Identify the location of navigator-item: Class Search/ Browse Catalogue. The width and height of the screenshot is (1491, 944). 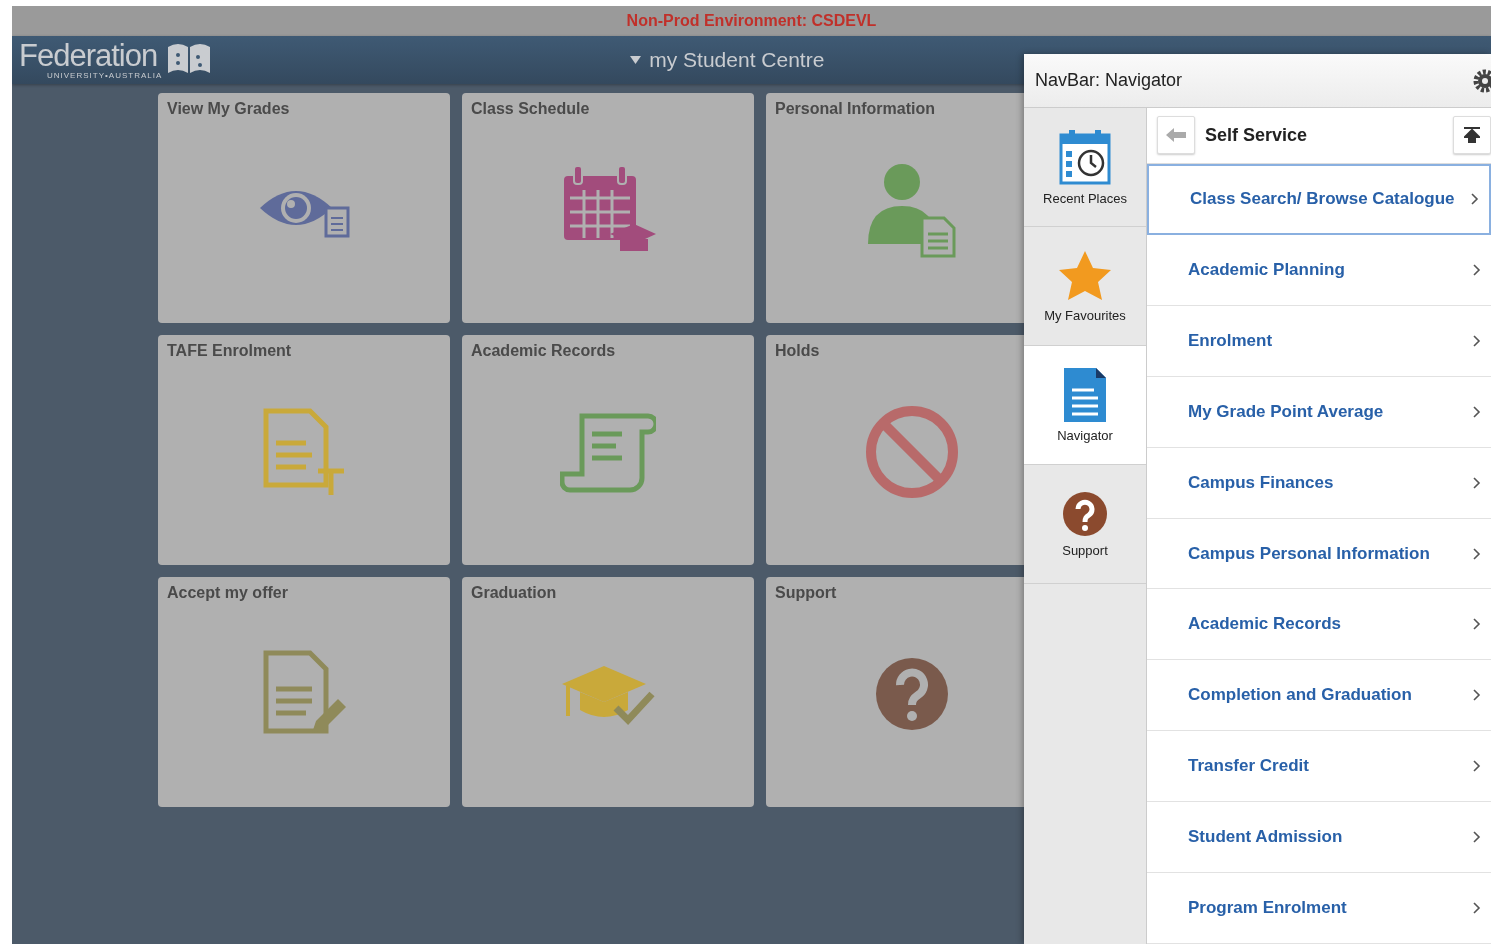
(1319, 199).